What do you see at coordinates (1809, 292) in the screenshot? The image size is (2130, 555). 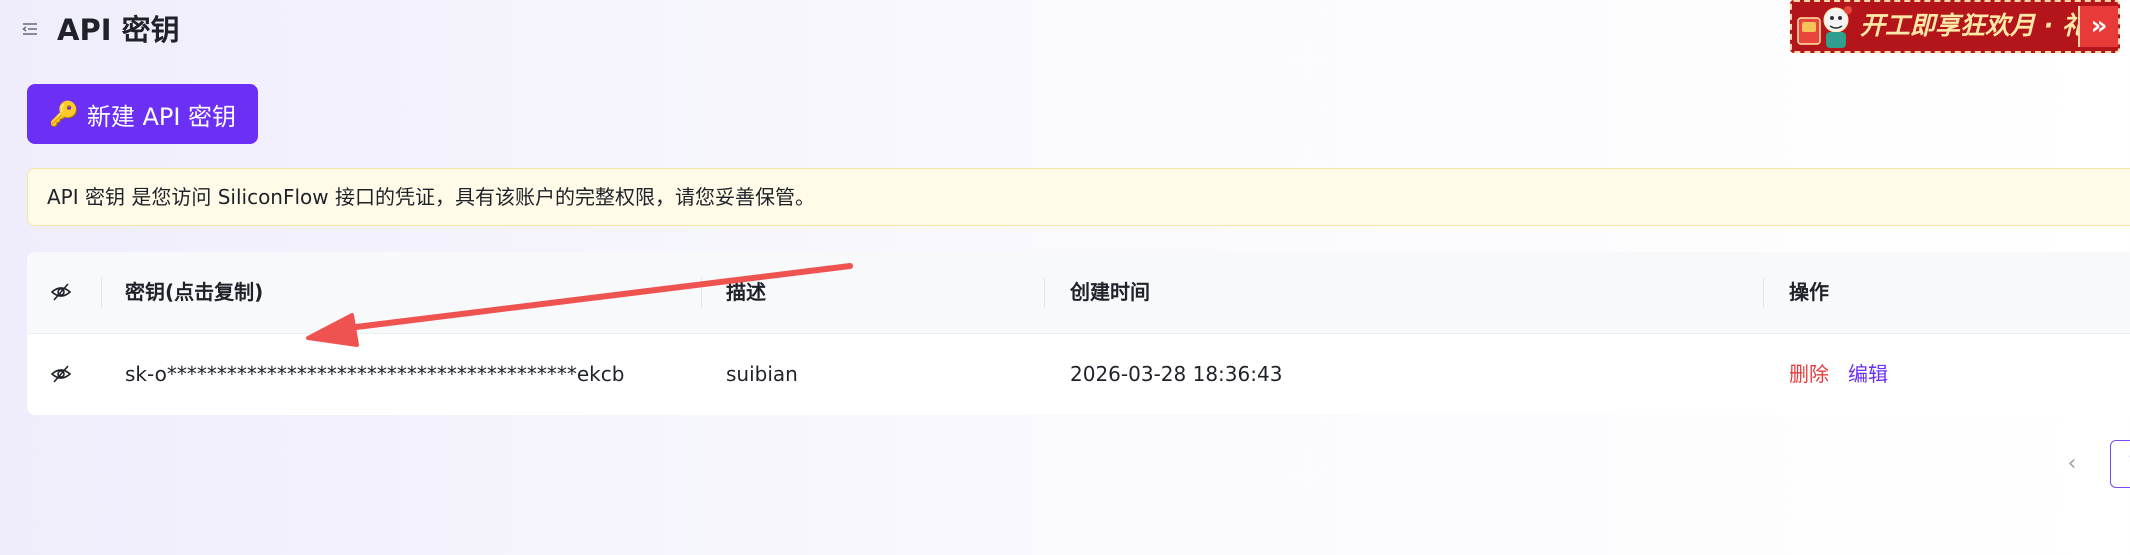 I see `column-header-actions: 操作` at bounding box center [1809, 292].